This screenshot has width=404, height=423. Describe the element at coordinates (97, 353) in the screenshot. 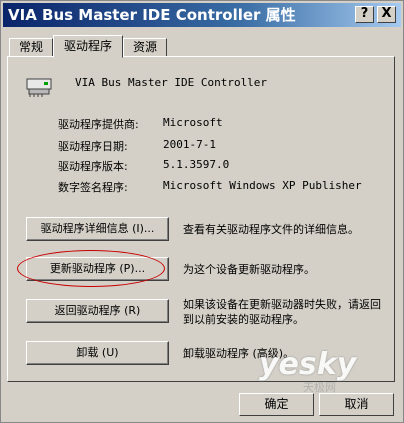

I see `uninstall-button: 卸载 (U)` at that location.